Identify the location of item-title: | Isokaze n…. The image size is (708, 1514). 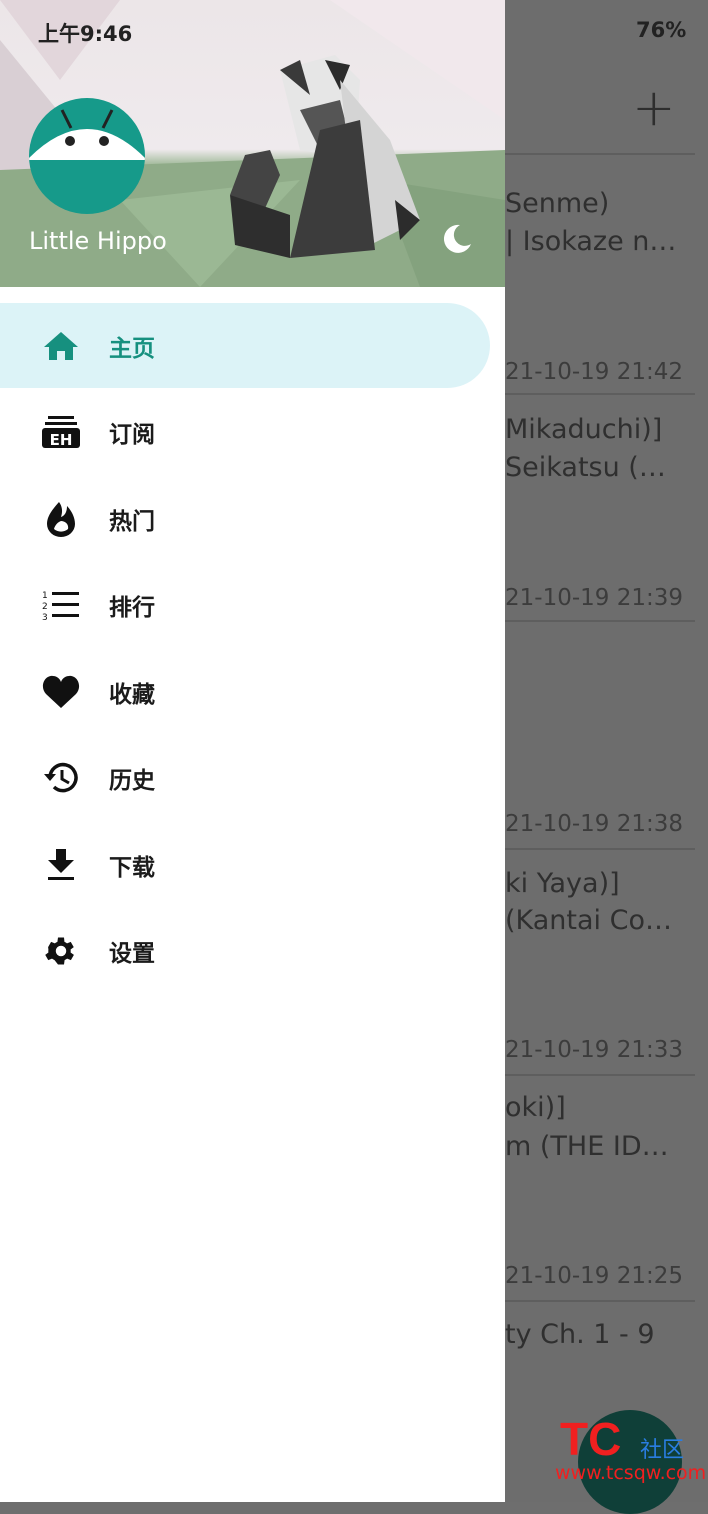
(591, 241).